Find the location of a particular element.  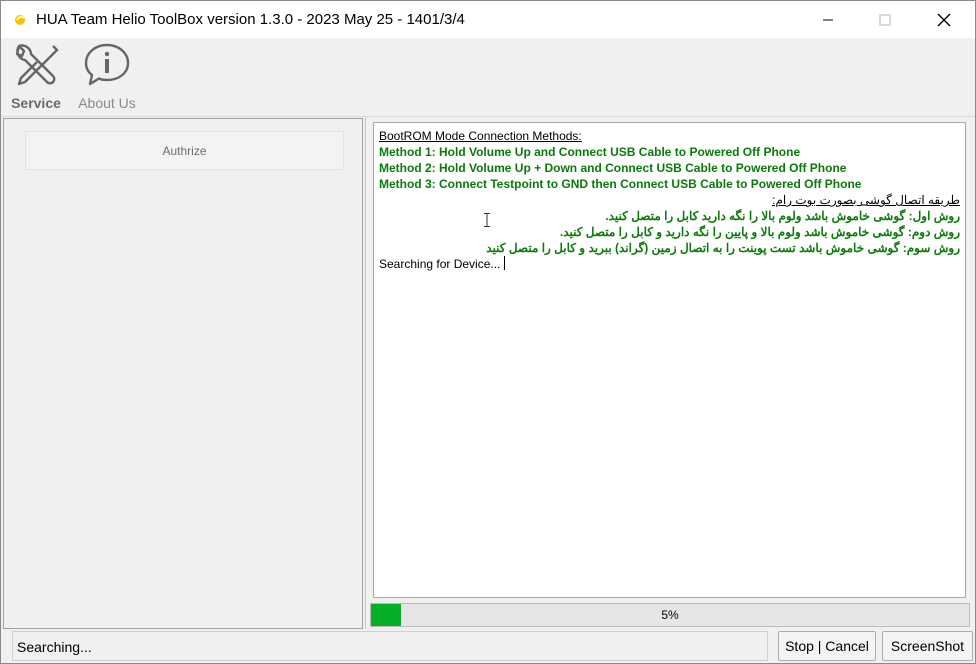

status-bar: Searching... Stop | Cancel ScreenShot is located at coordinates (488, 646).